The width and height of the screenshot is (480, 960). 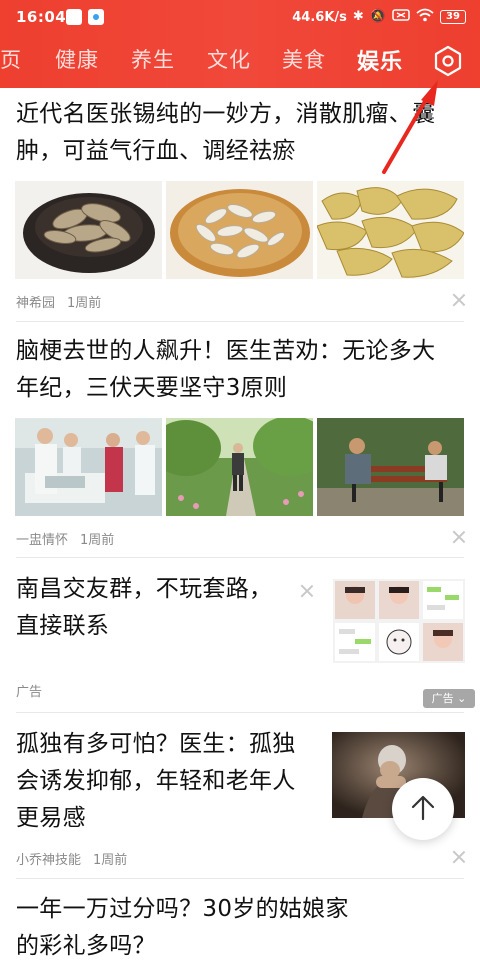 I want to click on article-meta: 一盅情怀 1周前, so click(x=65, y=538).